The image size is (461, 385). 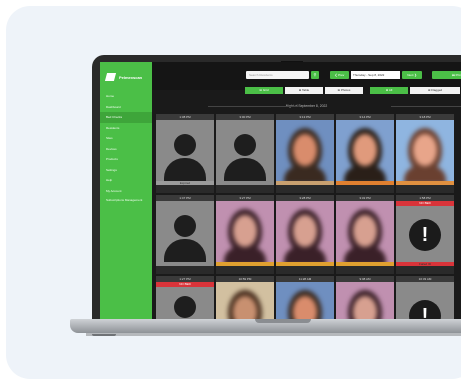 I want to click on bed-check-card: 11:28 AM, so click(x=305, y=299).